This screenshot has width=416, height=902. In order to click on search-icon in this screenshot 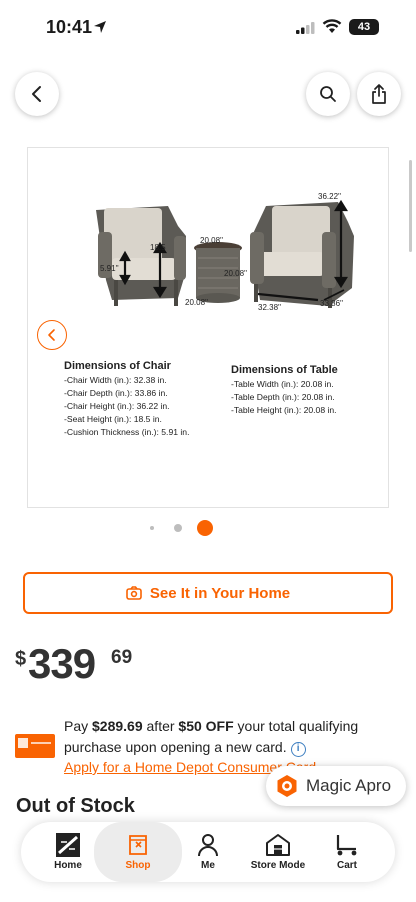, I will do `click(328, 94)`.